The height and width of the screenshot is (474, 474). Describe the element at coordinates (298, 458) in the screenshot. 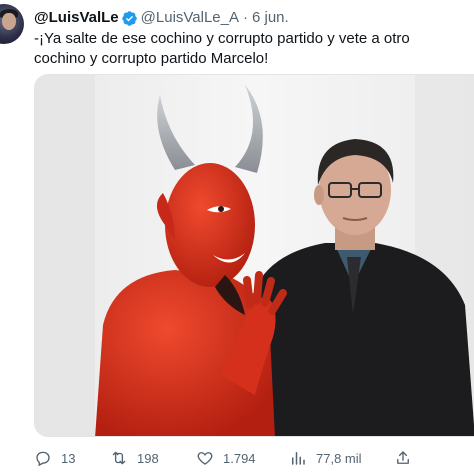

I see `views-icon` at that location.